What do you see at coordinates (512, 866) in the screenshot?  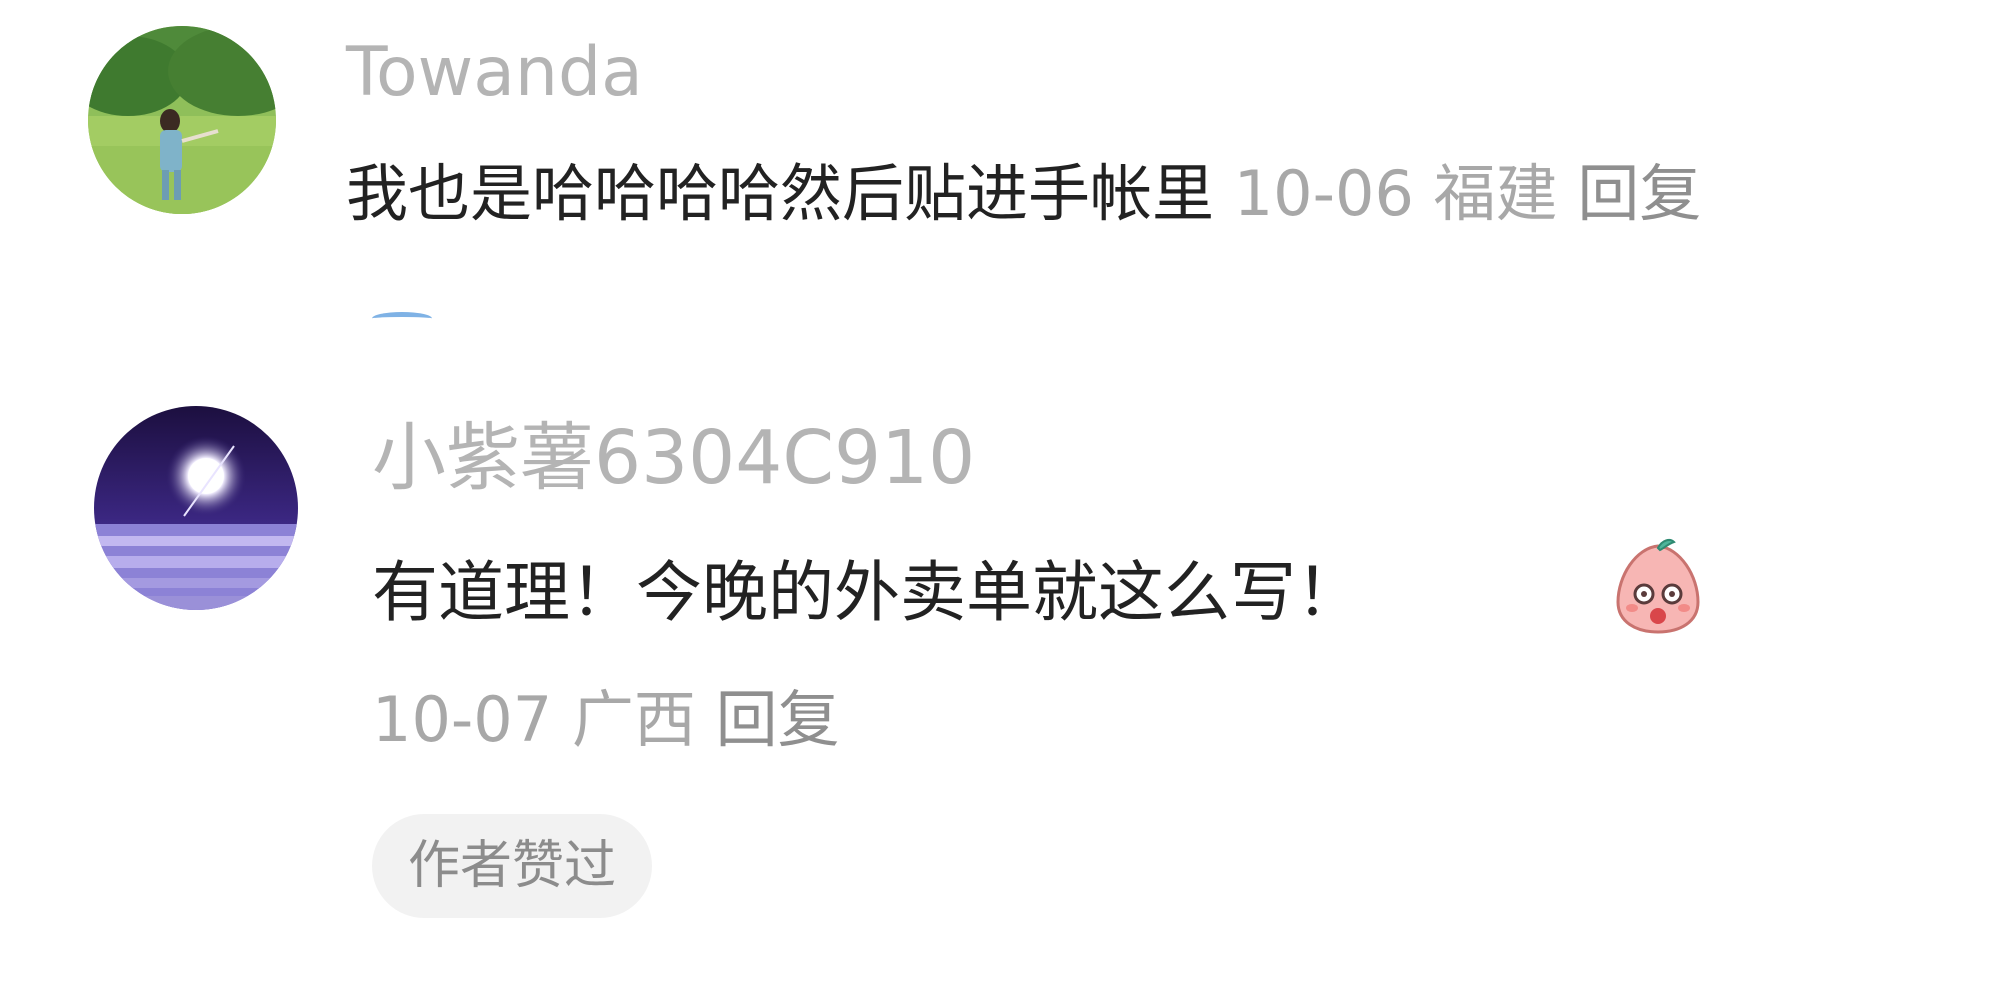 I see `author-liked-badge: 作者赞过` at bounding box center [512, 866].